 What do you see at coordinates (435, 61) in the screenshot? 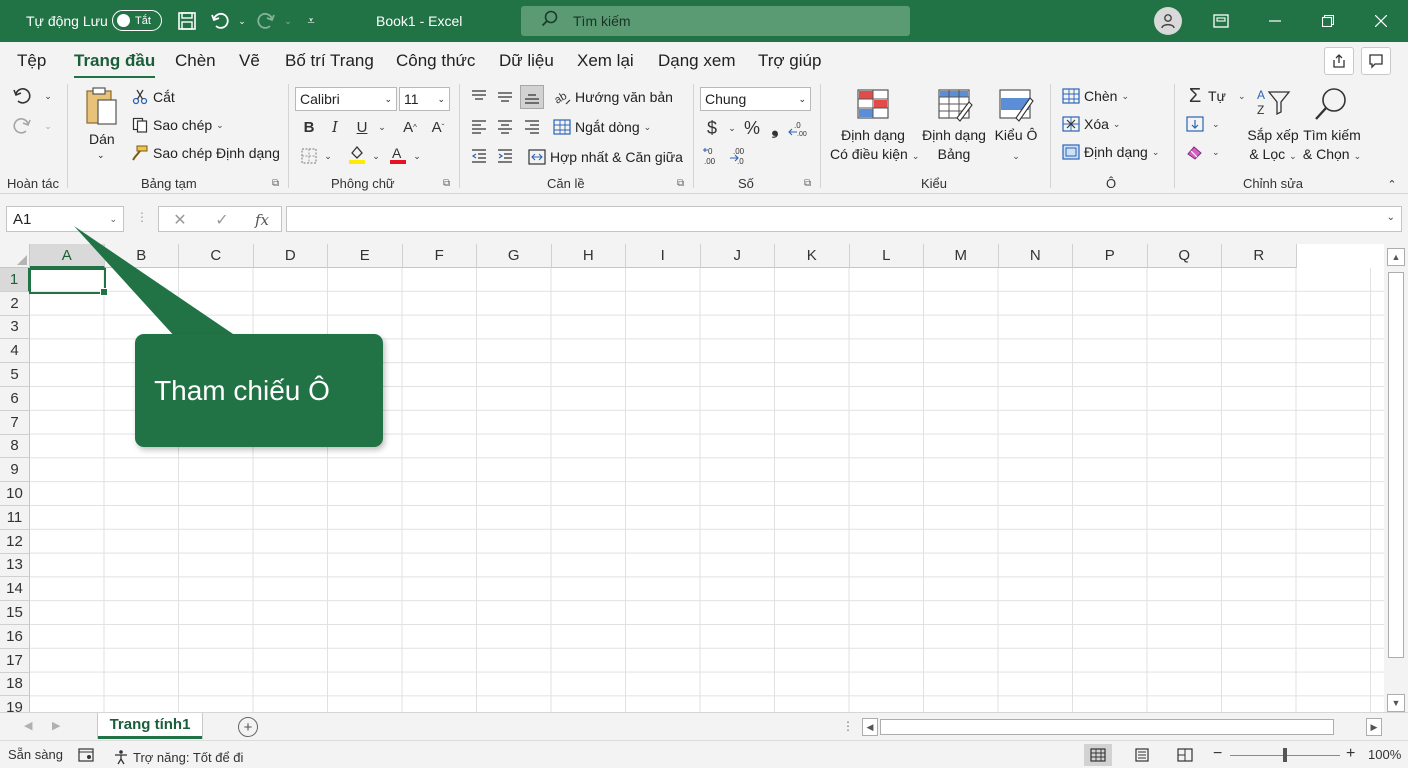
I see `tab-formulas: Công thức` at bounding box center [435, 61].